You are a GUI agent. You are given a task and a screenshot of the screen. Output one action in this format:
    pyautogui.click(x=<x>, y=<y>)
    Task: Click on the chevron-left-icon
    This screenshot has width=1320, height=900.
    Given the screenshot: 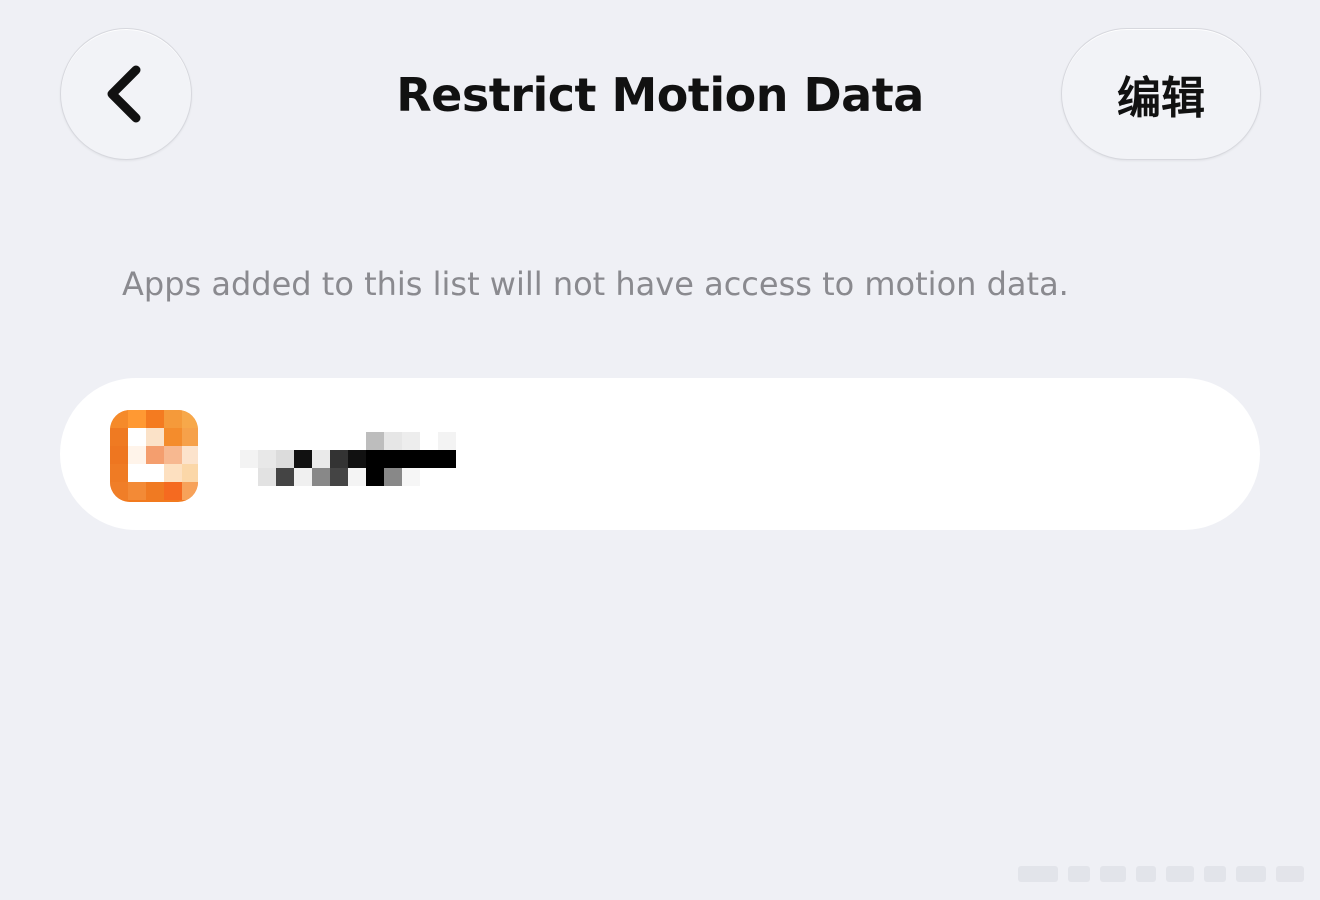 What is the action you would take?
    pyautogui.click(x=124, y=94)
    